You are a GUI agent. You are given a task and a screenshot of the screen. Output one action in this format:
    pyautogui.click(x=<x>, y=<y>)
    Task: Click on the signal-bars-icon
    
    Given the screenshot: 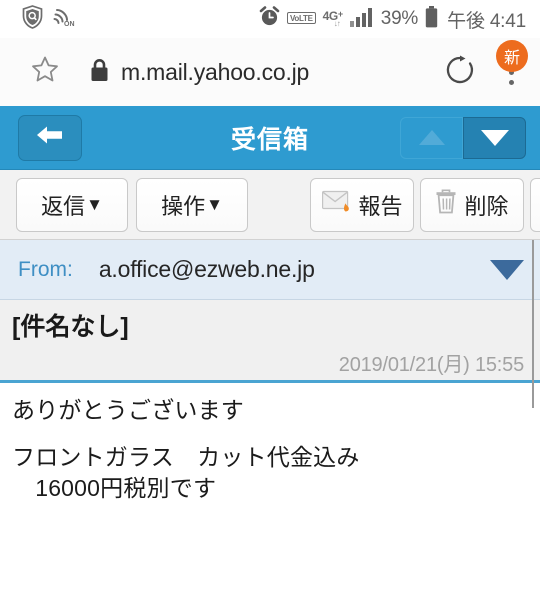 What is the action you would take?
    pyautogui.click(x=361, y=19)
    